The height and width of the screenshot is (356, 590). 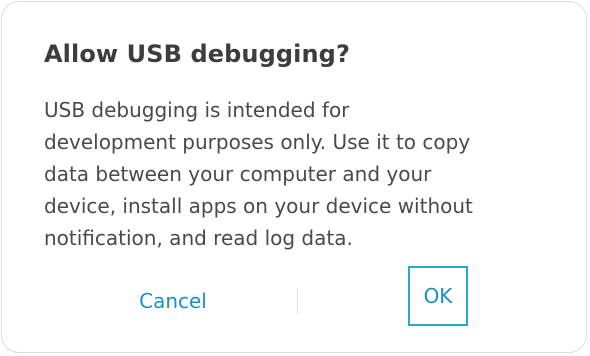 I want to click on message-line: data between your computer and your, so click(x=238, y=174).